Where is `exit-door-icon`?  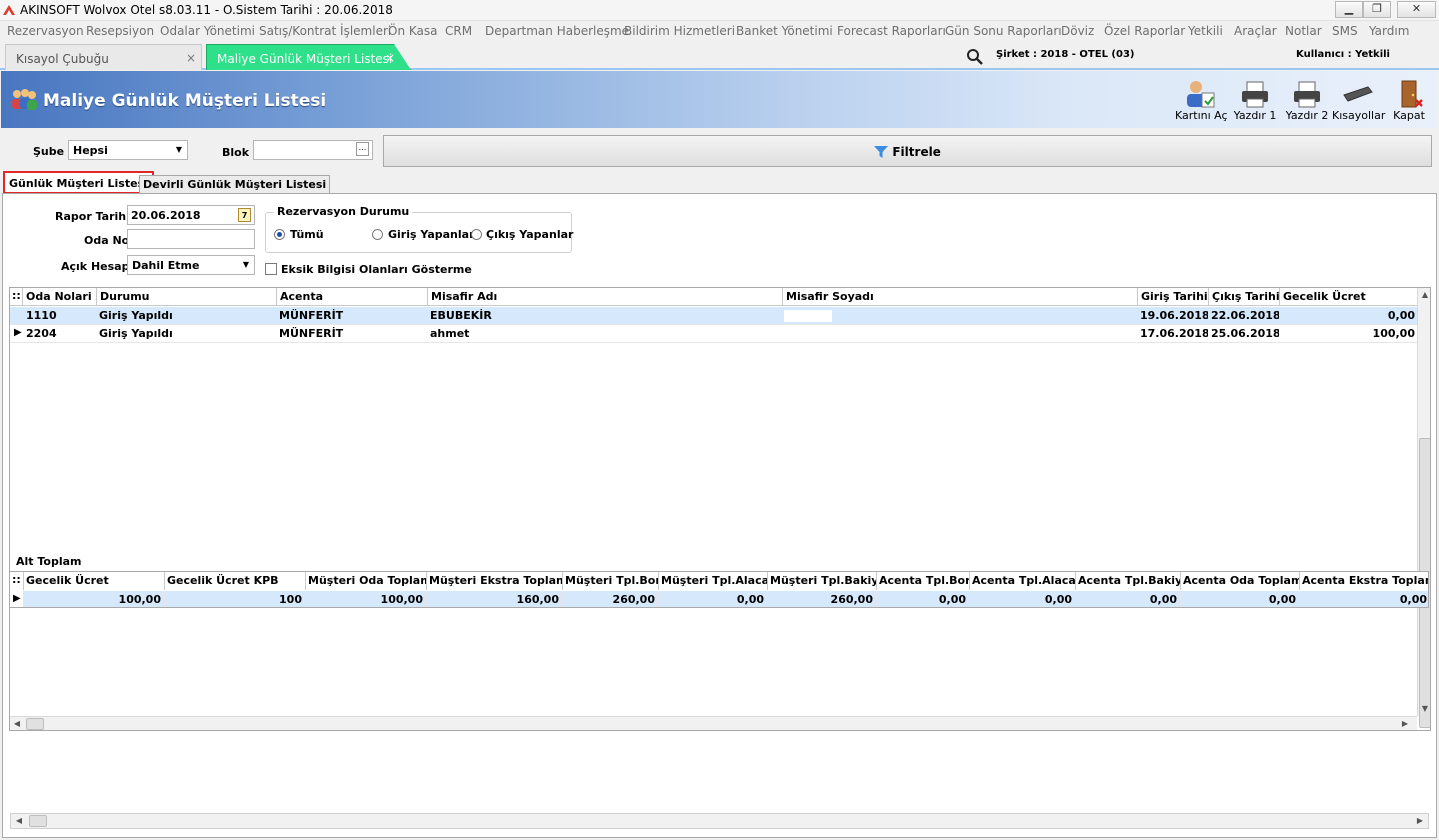 exit-door-icon is located at coordinates (1412, 94).